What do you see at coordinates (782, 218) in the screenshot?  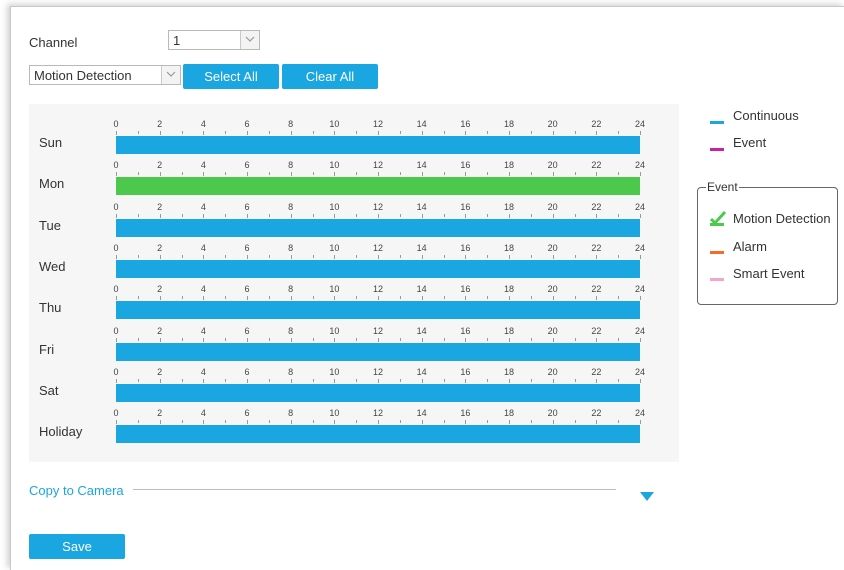 I see `legend-motion-detection-label: Motion Detection` at bounding box center [782, 218].